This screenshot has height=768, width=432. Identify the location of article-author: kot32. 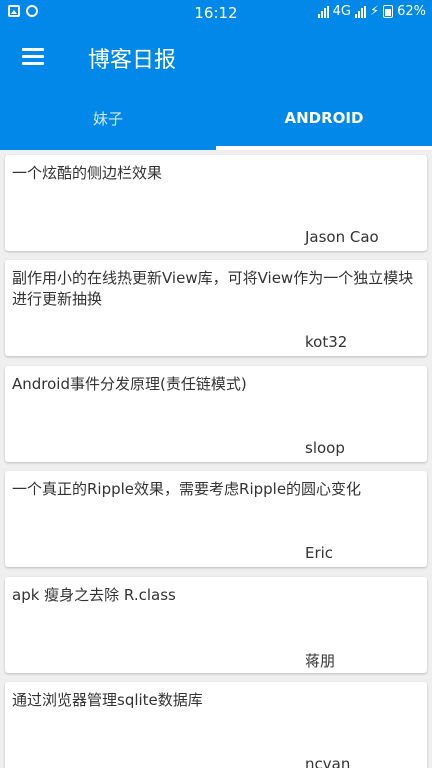
(326, 342).